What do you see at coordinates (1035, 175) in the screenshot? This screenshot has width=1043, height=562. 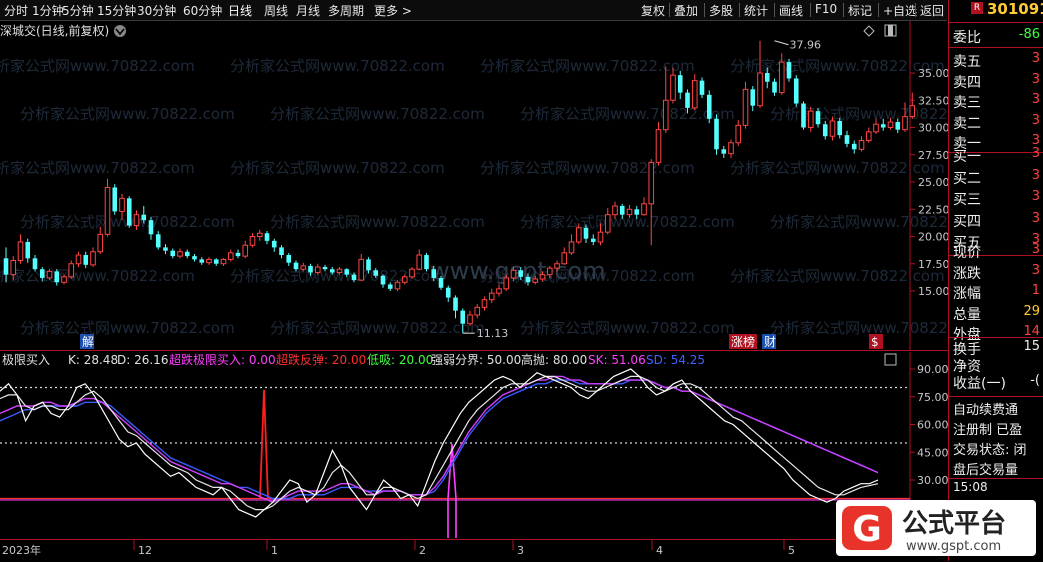 I see `buy-level-value: 3` at bounding box center [1035, 175].